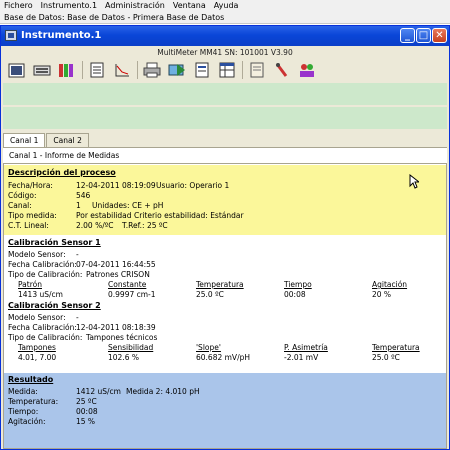  Describe the element at coordinates (298, 284) in the screenshot. I see `cal1-header-tiempo: Tiempo` at that location.